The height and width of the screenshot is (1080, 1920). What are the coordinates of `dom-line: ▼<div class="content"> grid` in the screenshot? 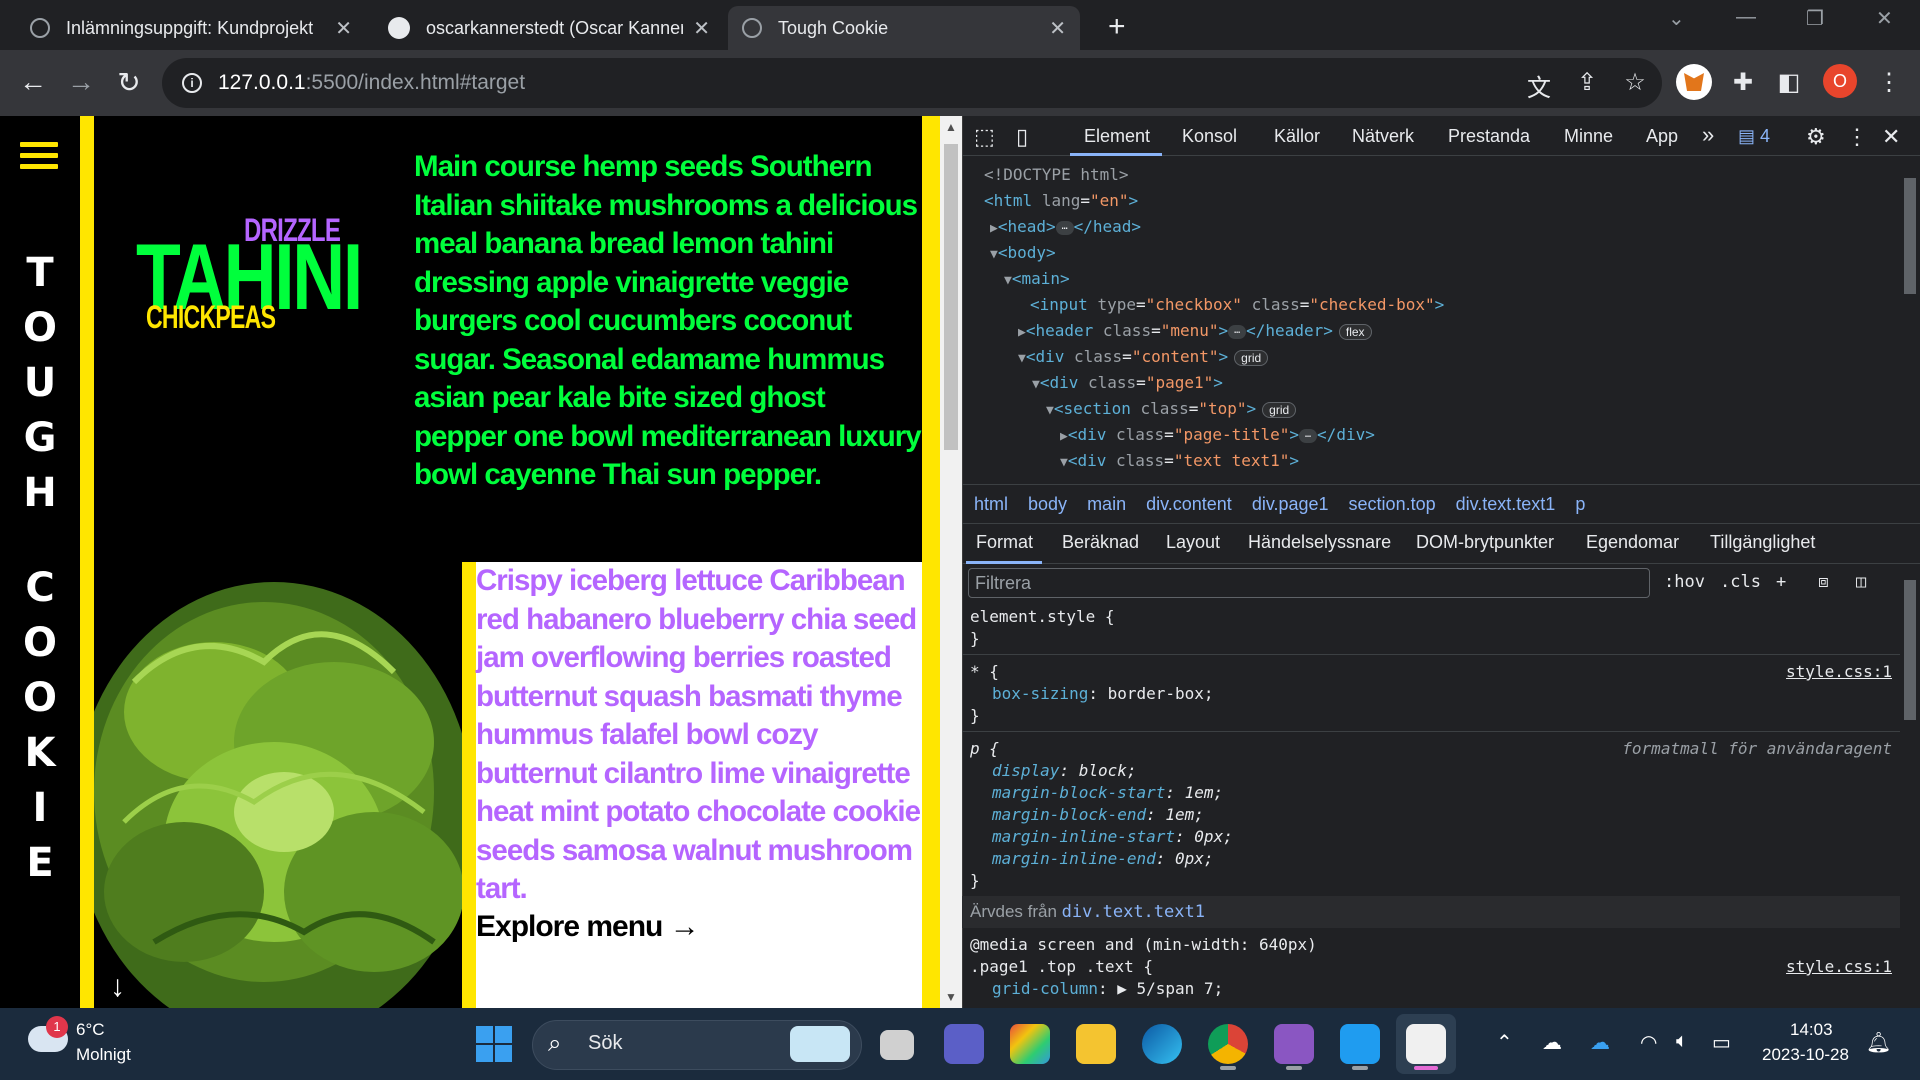 It's located at (1438, 357).